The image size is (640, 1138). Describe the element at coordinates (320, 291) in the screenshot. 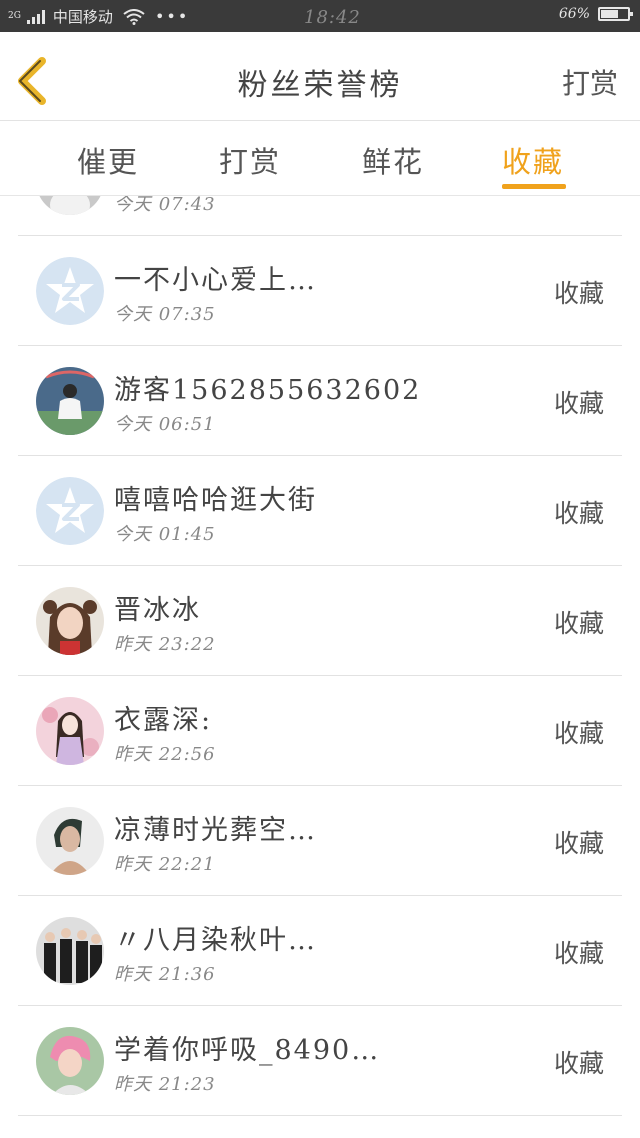

I see `list-item-2: 一不小心爱上… 今天 07:35 收藏` at that location.